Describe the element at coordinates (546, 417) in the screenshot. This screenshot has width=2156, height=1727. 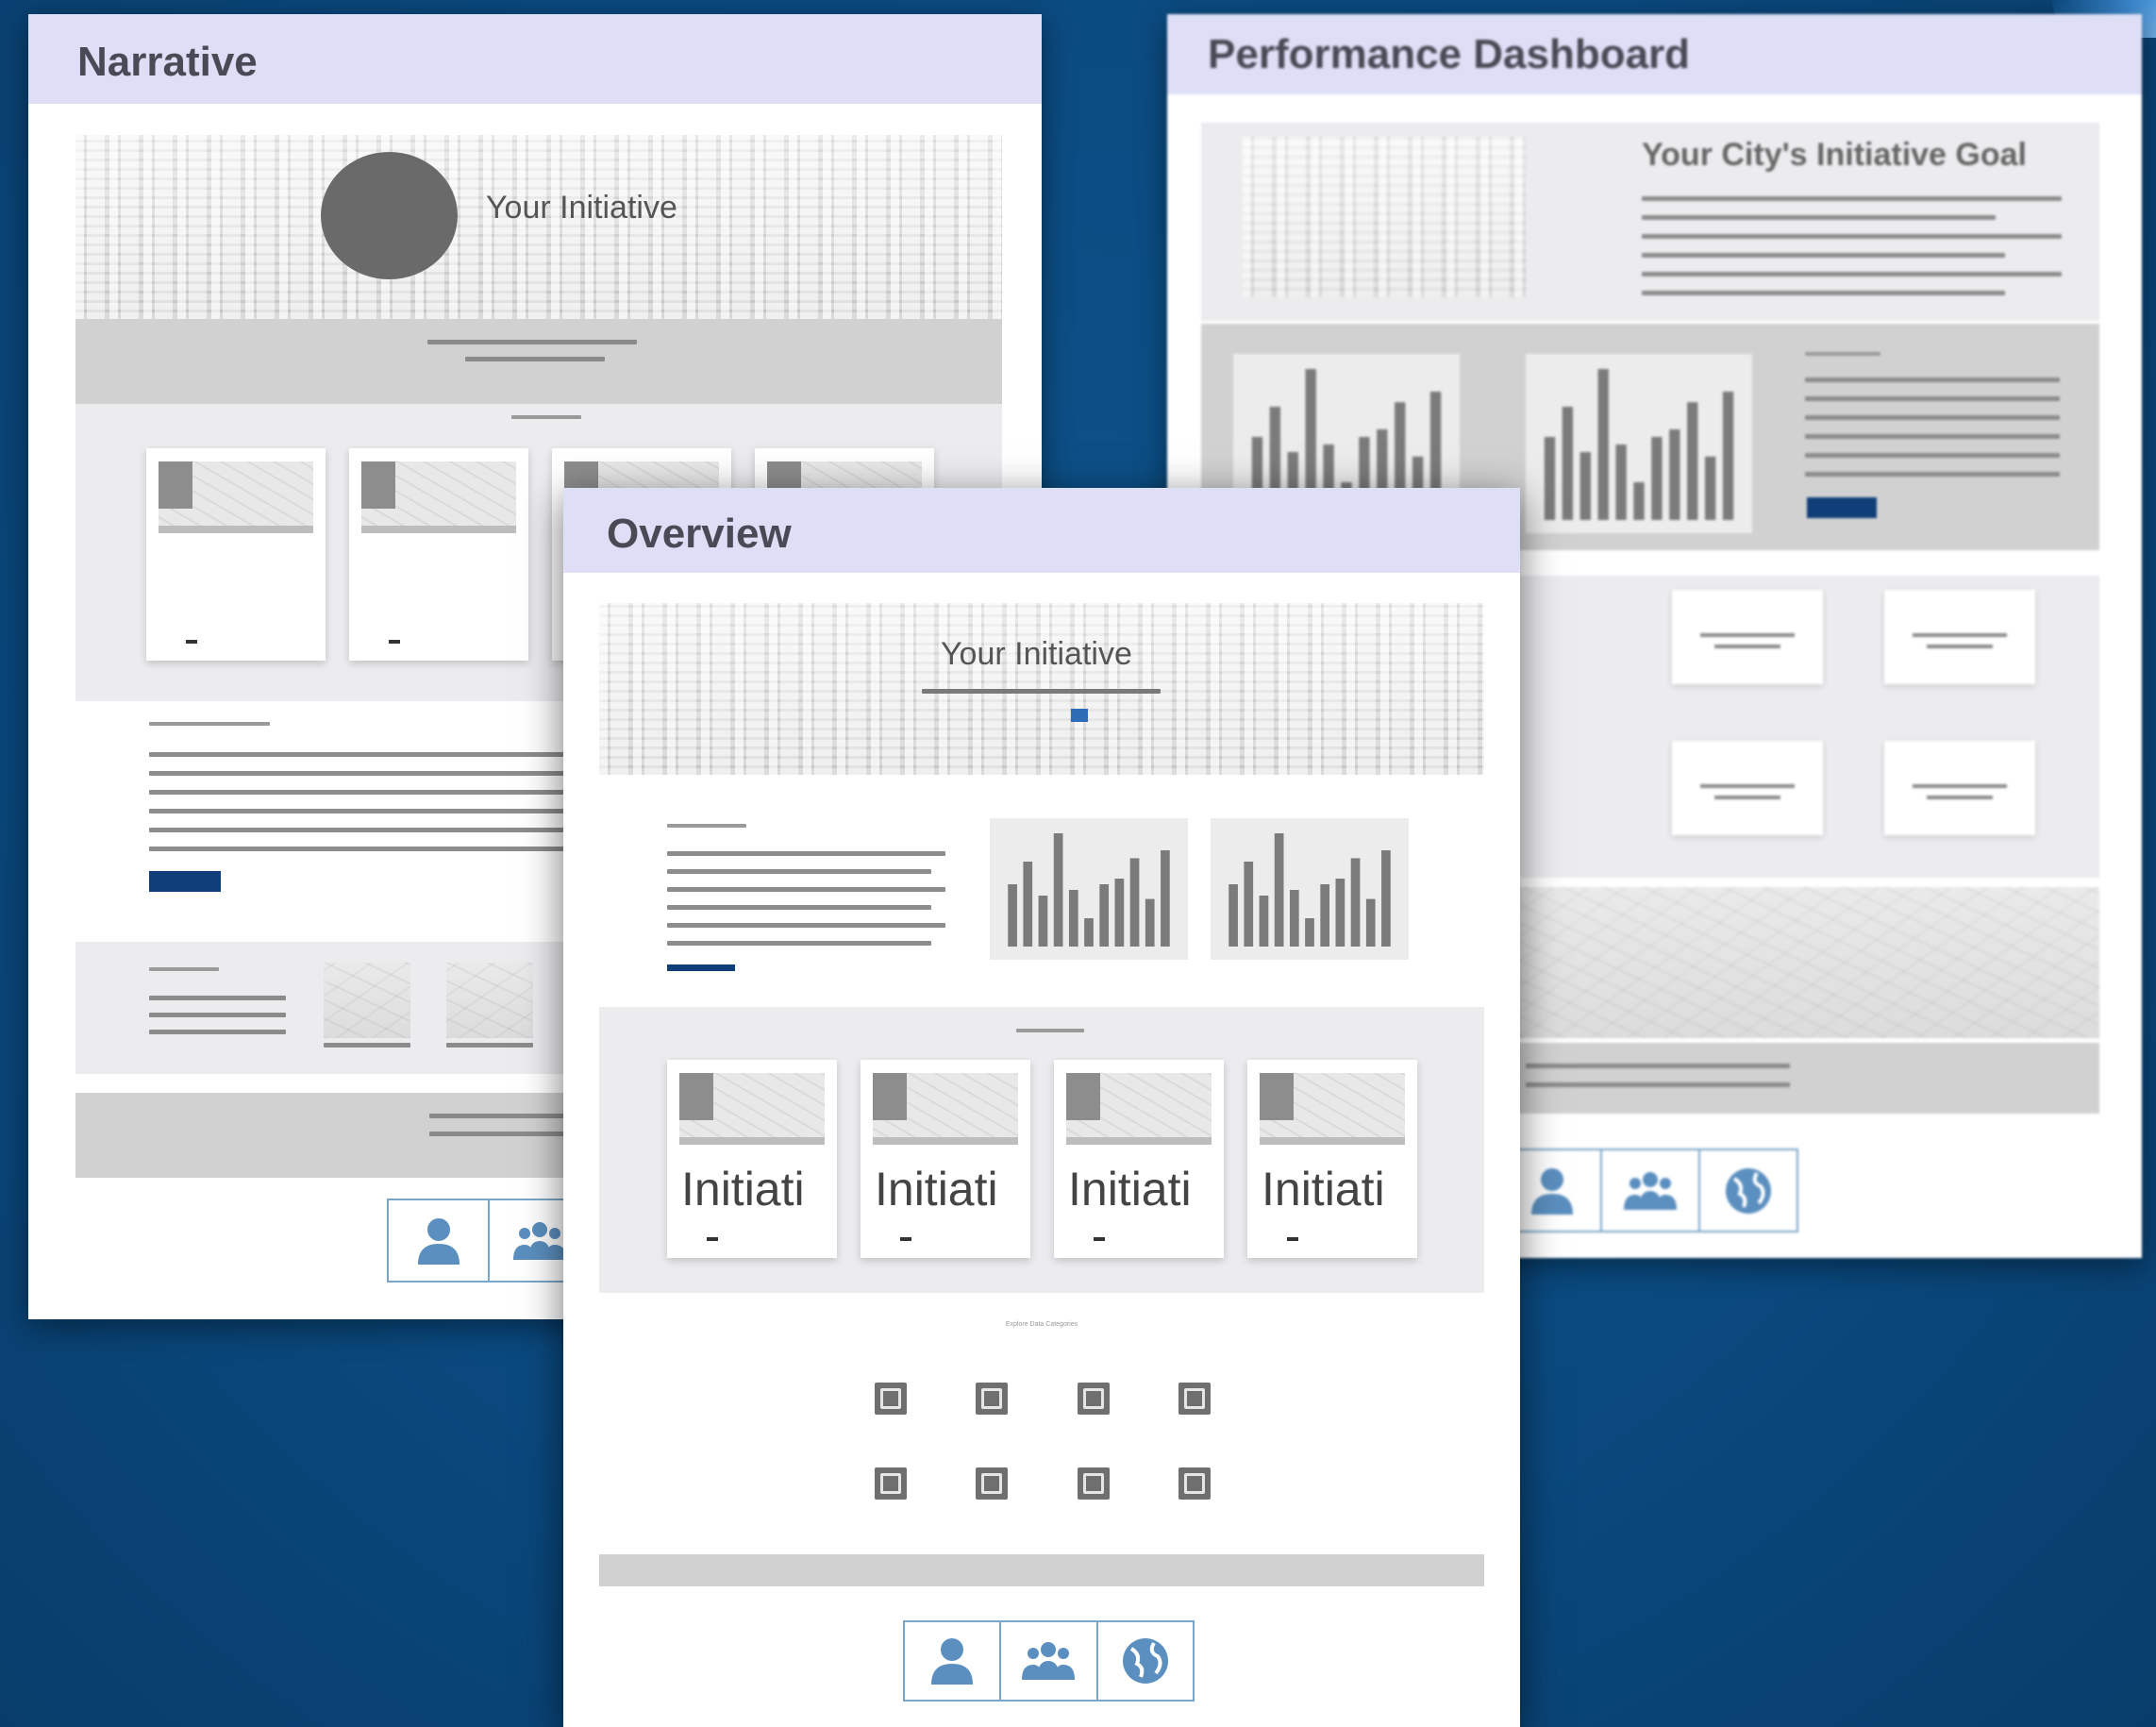
I see `narrative-cards-heading-line` at that location.